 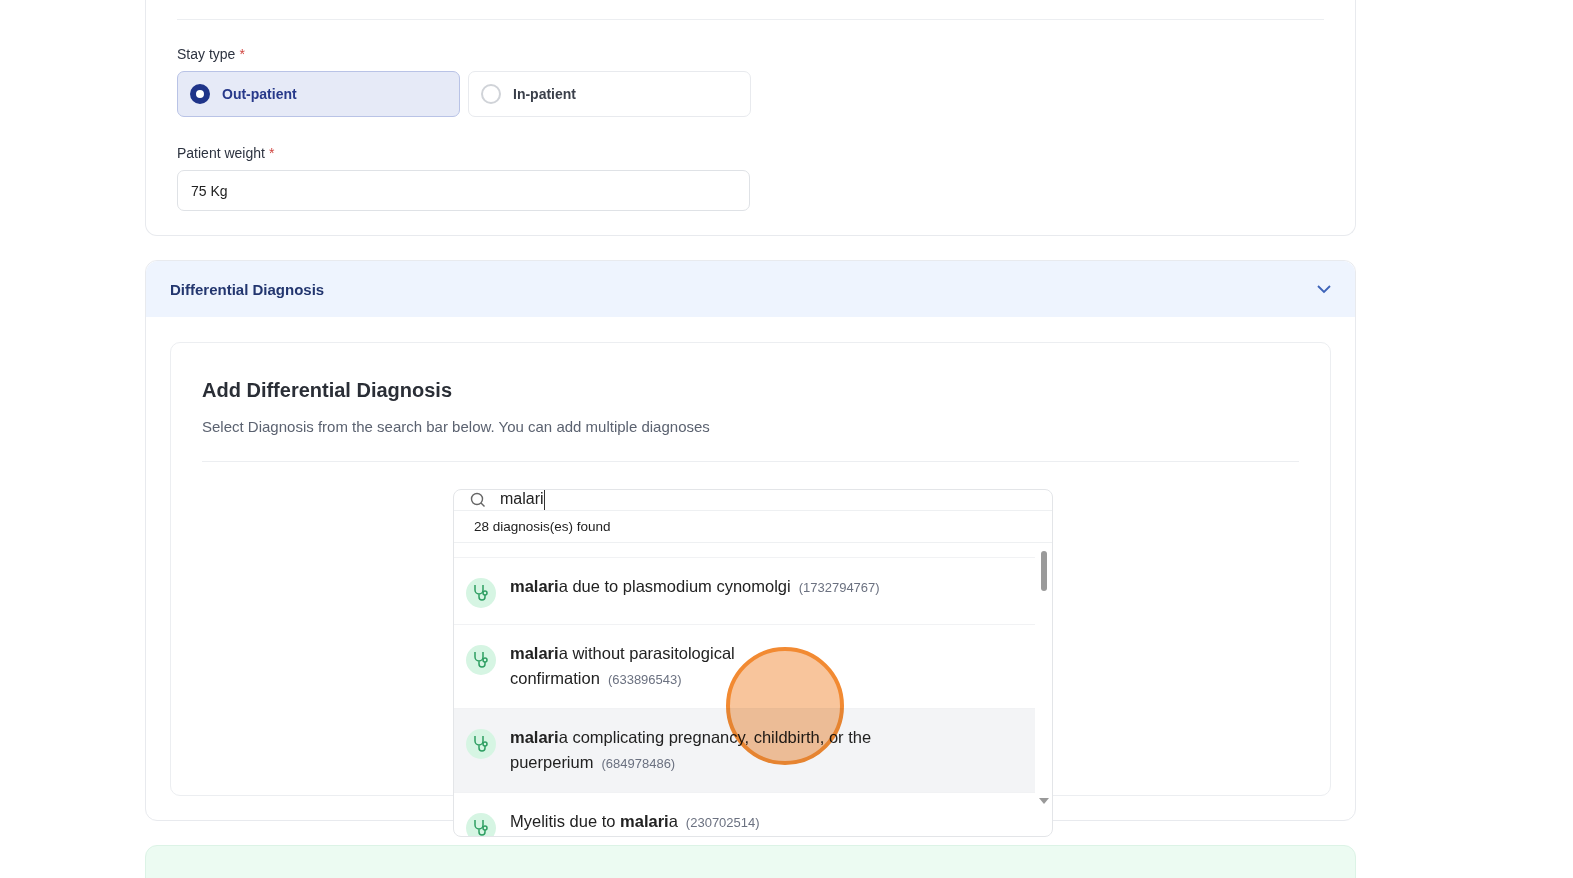 What do you see at coordinates (206, 54) in the screenshot?
I see `field-label: Stay type` at bounding box center [206, 54].